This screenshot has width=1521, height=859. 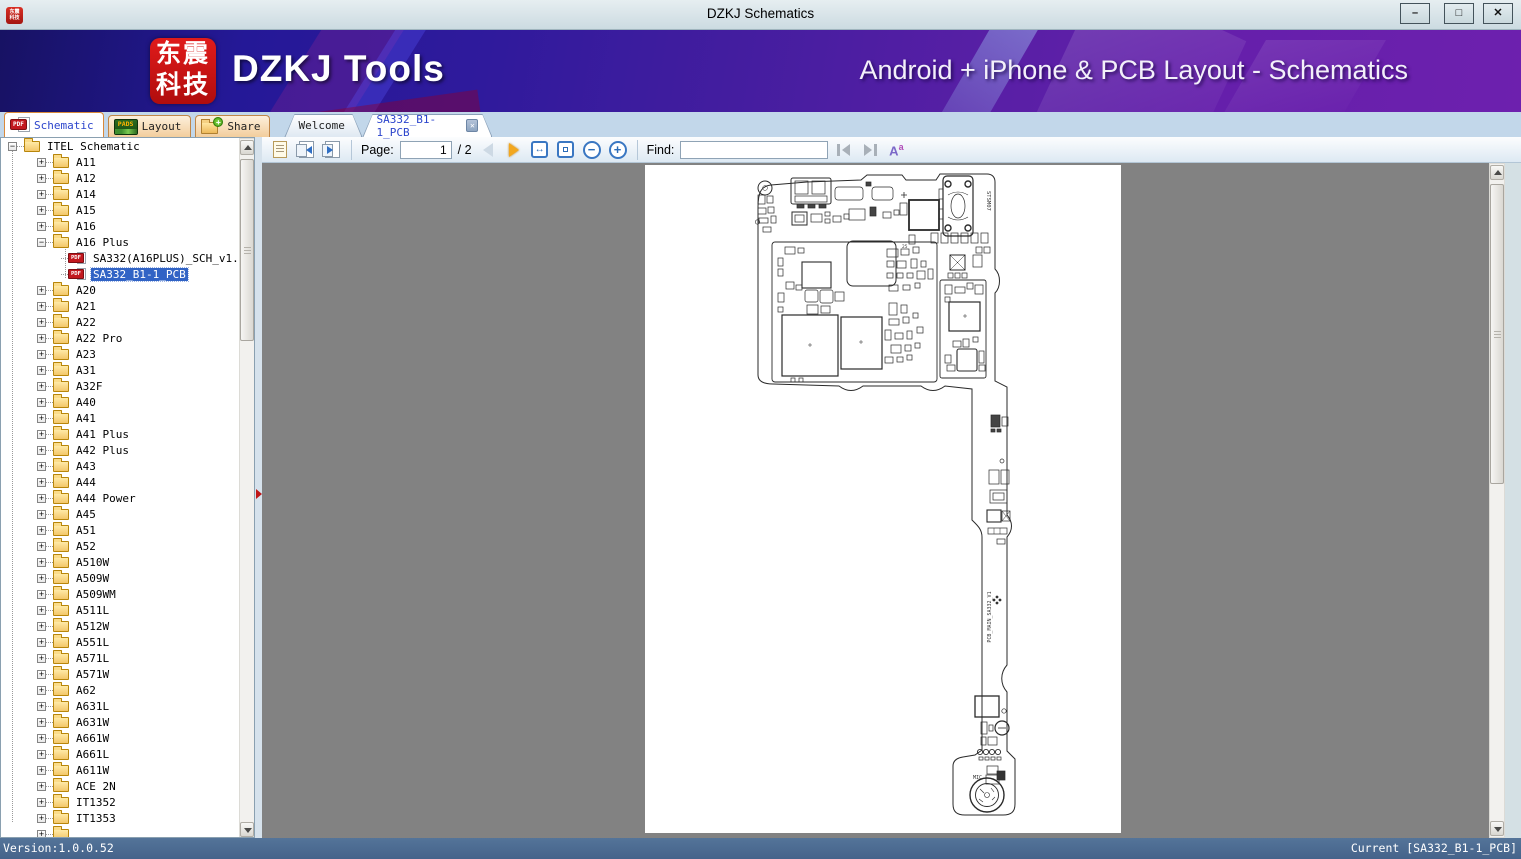 What do you see at coordinates (120, 706) in the screenshot?
I see `tree-item-folder: + A631L` at bounding box center [120, 706].